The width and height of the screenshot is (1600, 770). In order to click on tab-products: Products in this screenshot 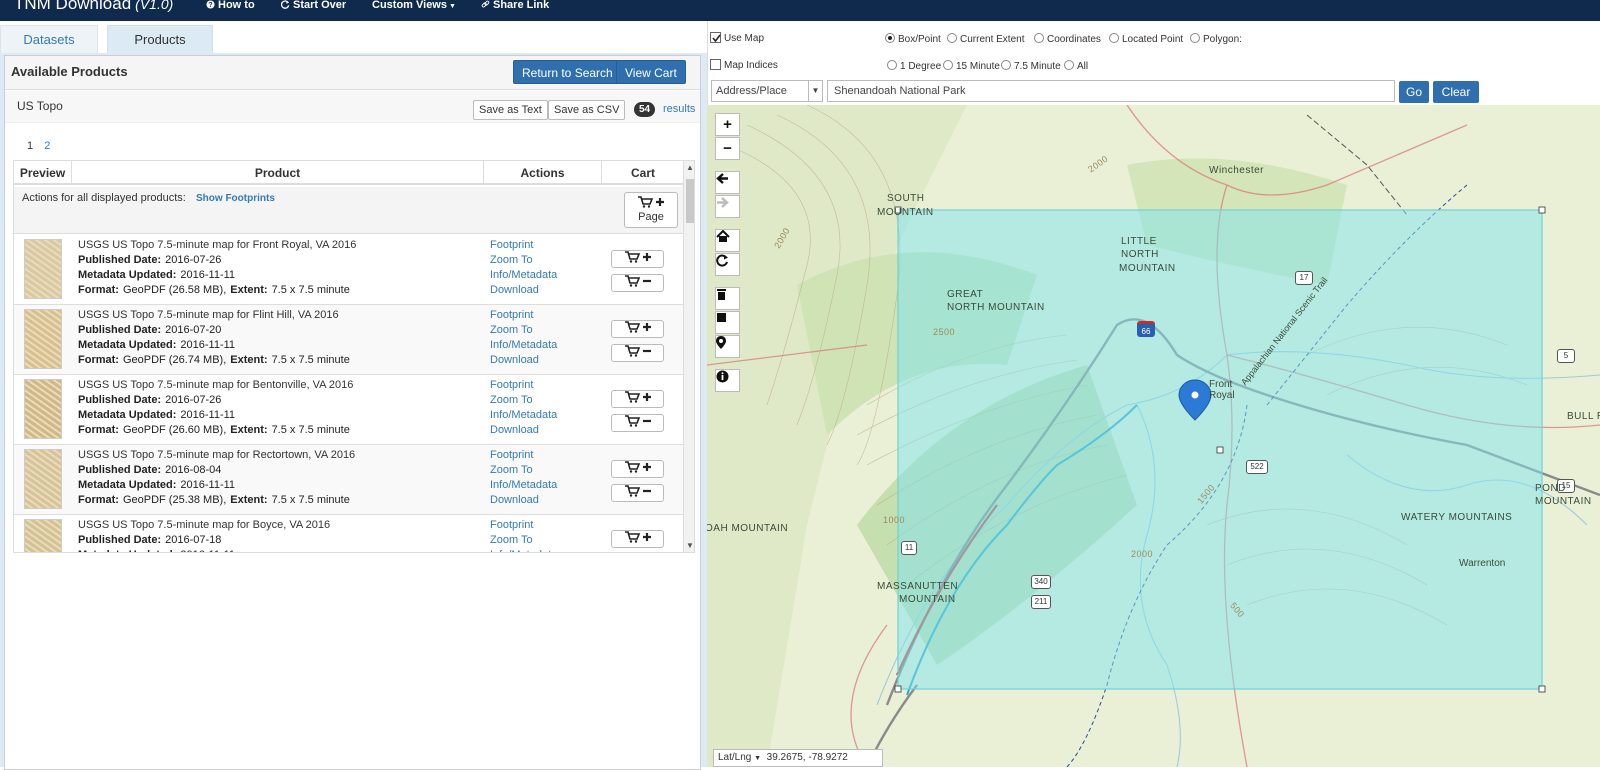, I will do `click(160, 39)`.